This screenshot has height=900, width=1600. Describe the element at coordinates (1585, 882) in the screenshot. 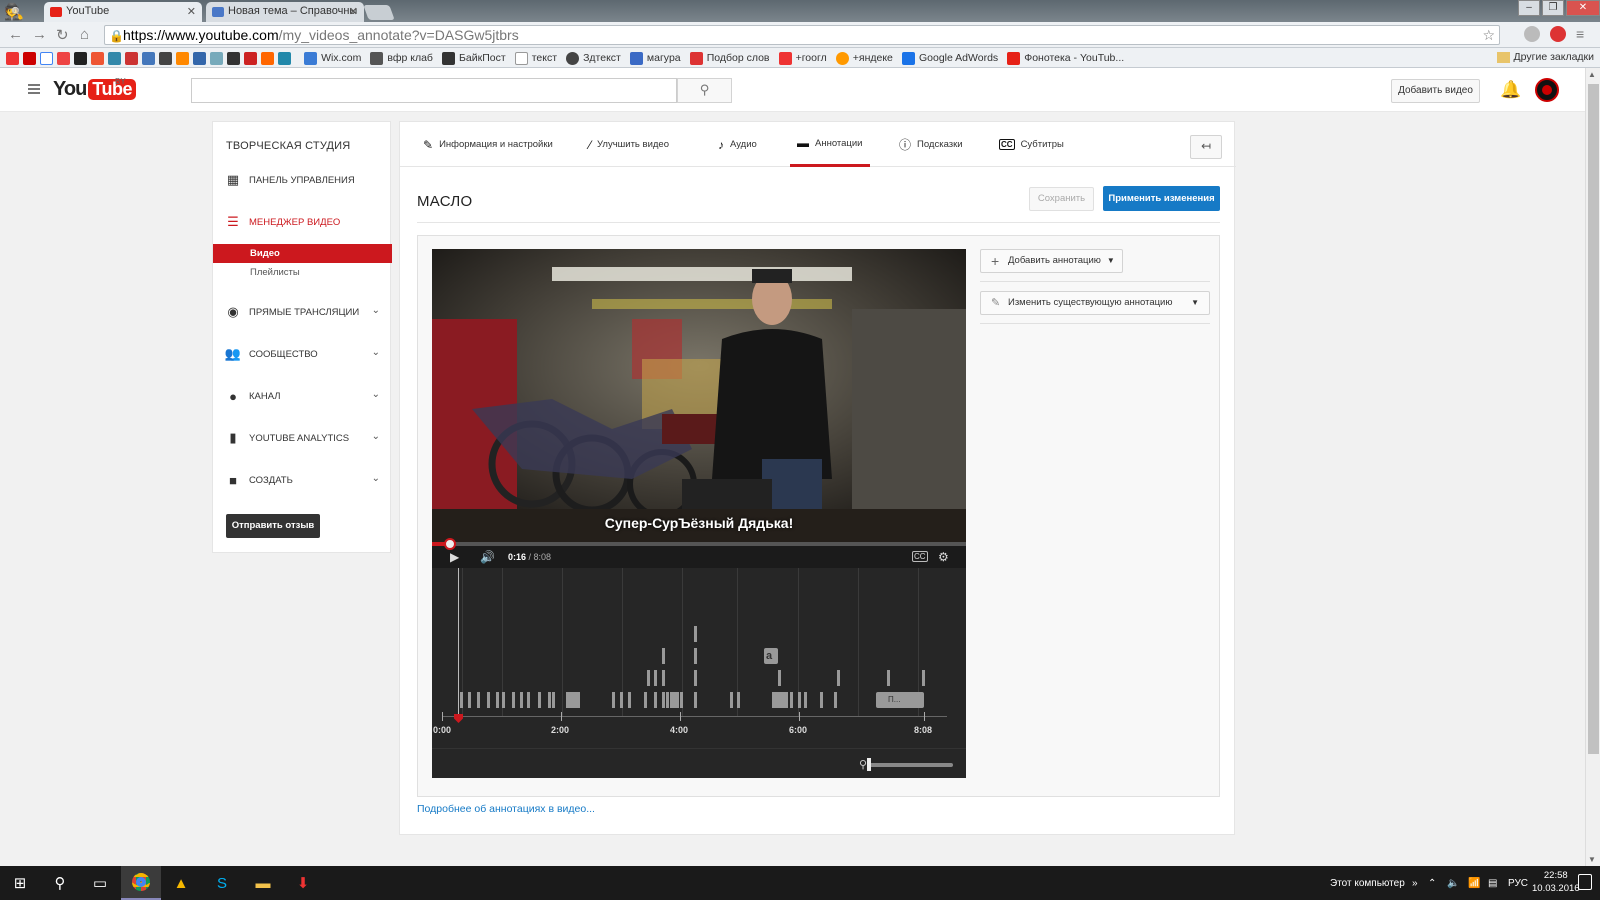

I see `notification-center-icon` at that location.